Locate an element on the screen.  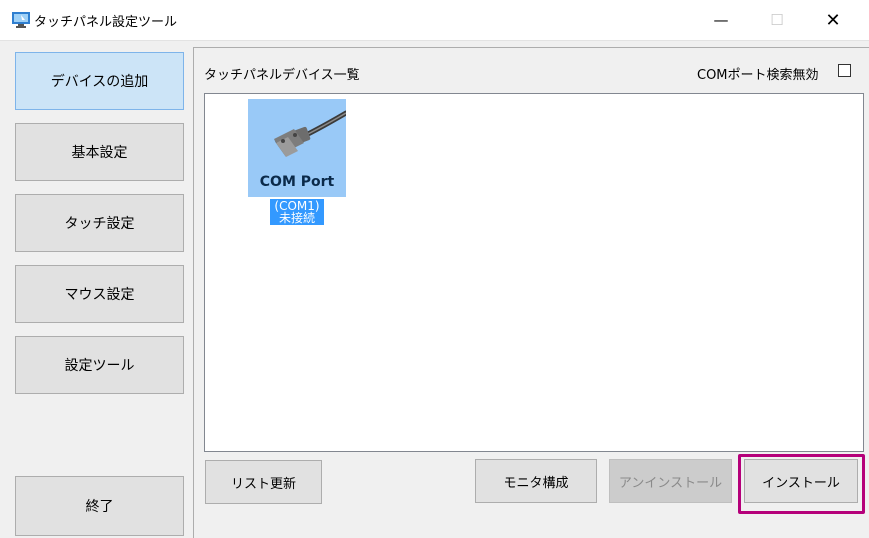
app-icon is located at coordinates (21, 20).